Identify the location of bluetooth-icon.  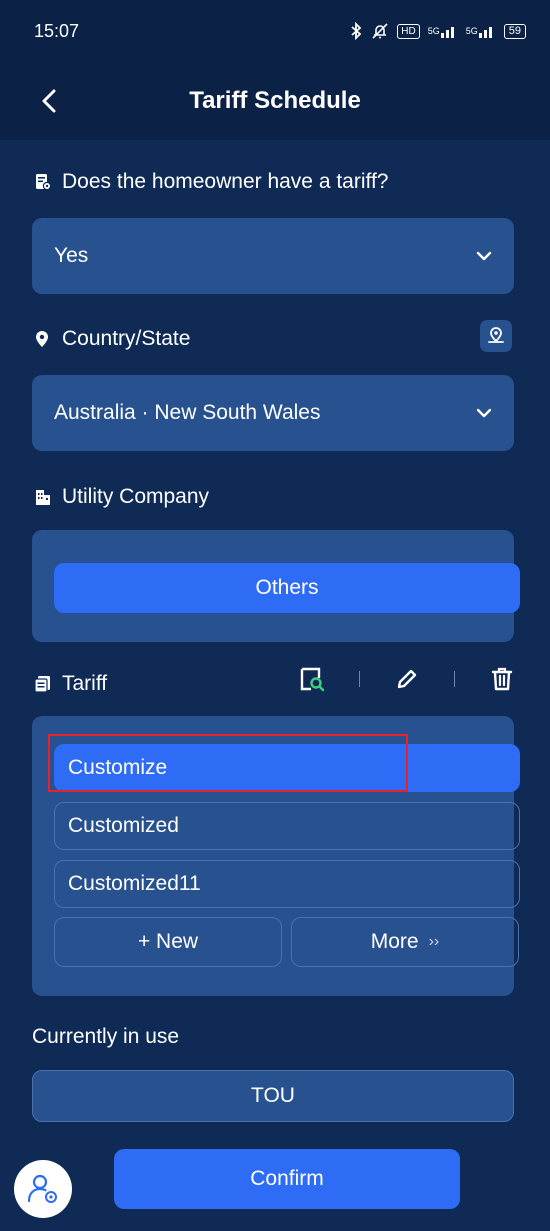
(356, 31).